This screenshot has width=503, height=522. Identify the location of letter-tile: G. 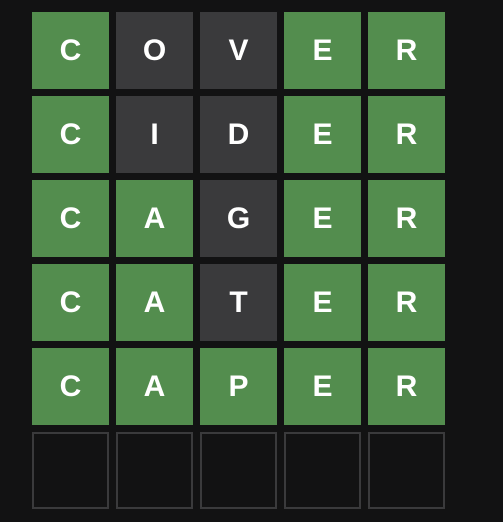
(238, 218).